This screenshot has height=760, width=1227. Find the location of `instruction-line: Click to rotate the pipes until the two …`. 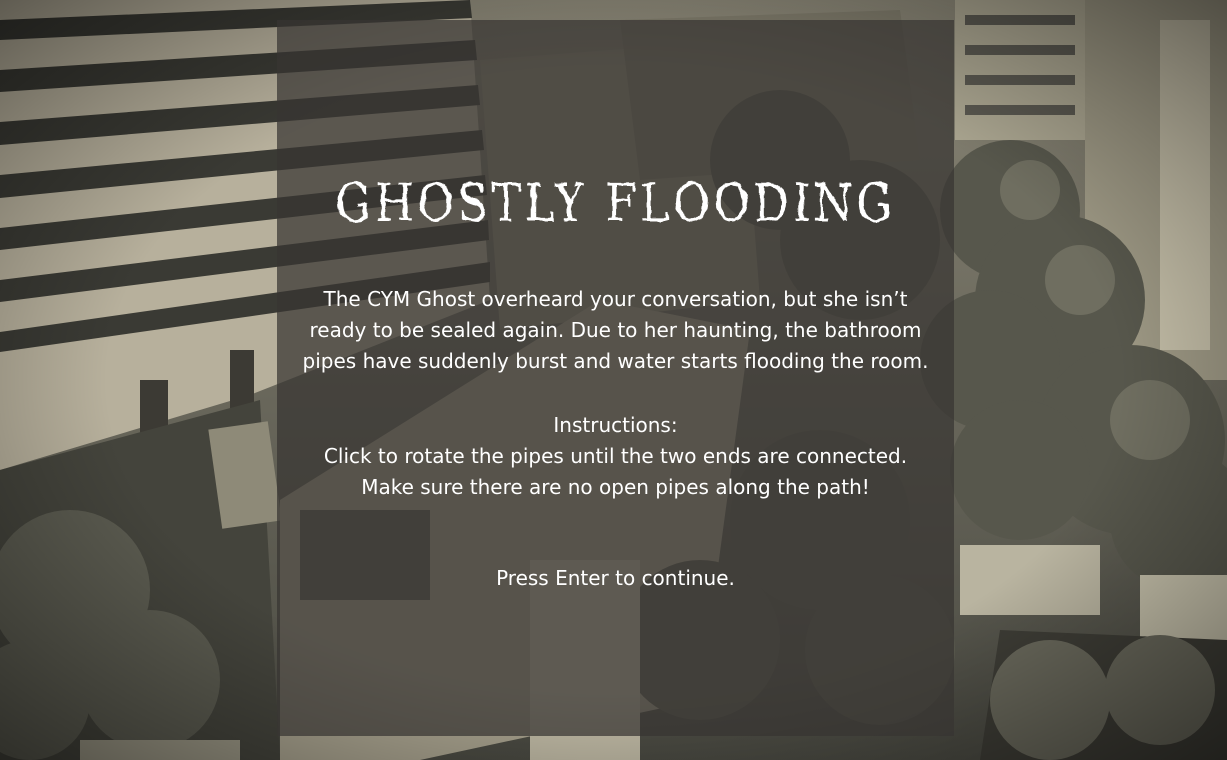

instruction-line: Click to rotate the pipes until the two … is located at coordinates (615, 456).